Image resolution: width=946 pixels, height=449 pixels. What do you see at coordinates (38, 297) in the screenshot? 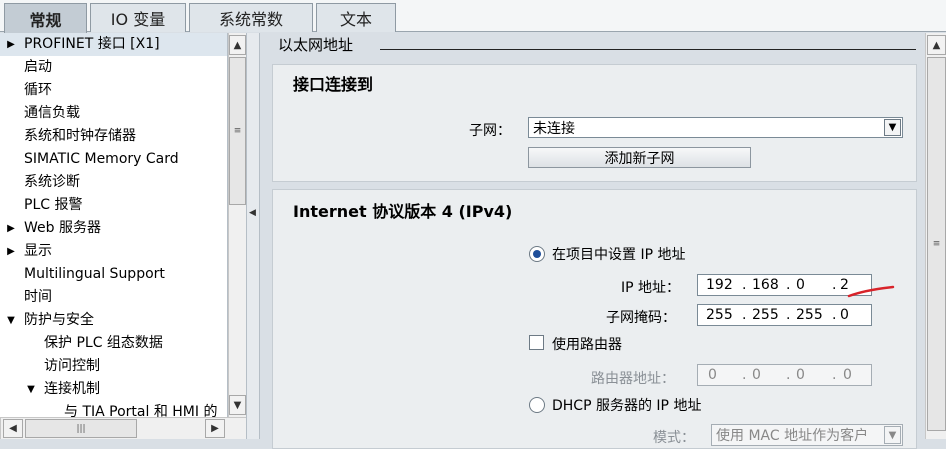
I see `tree-item-label: 时间` at bounding box center [38, 297].